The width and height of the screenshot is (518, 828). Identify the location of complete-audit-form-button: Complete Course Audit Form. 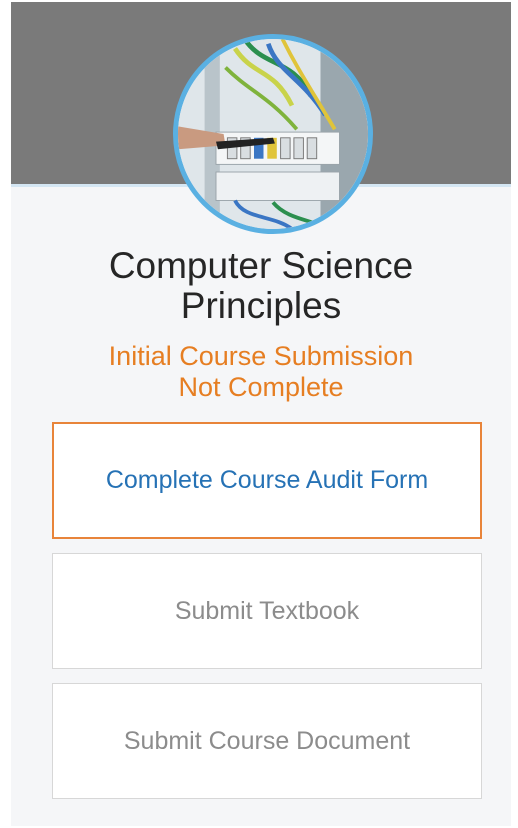
(267, 480).